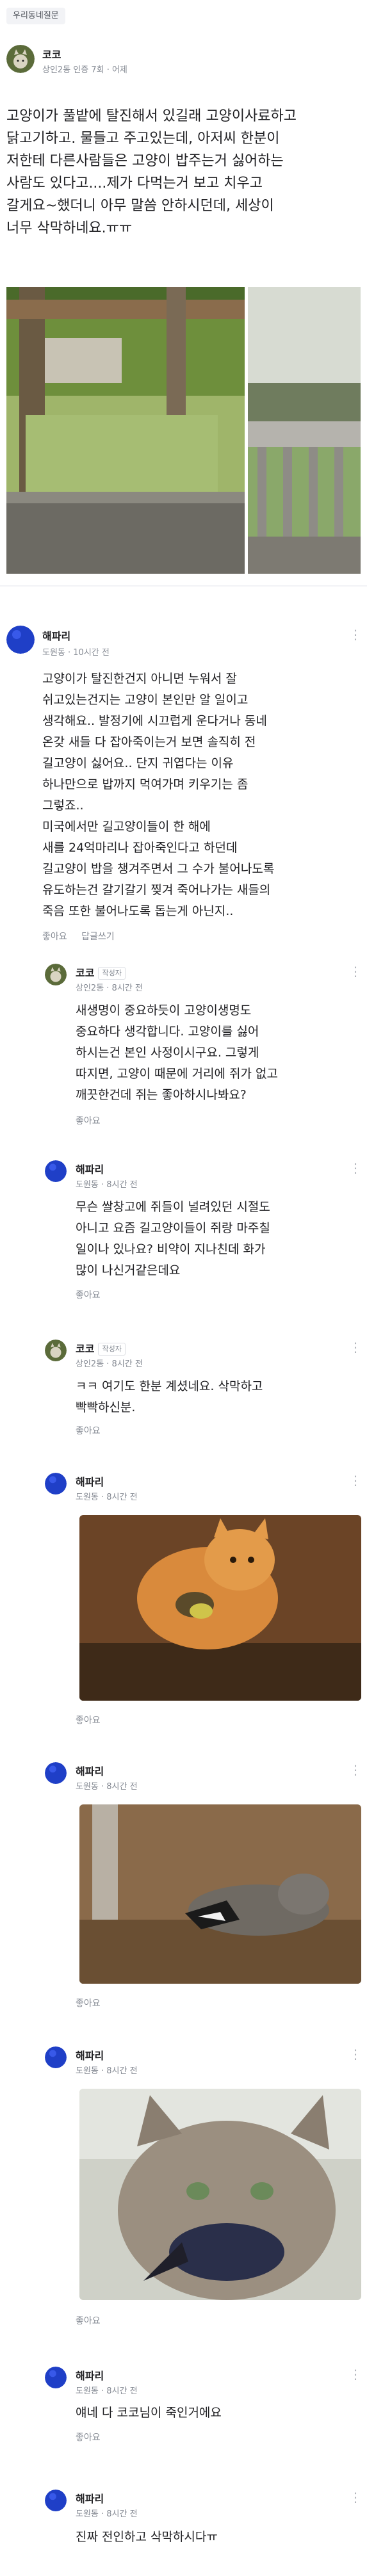 The height and width of the screenshot is (2576, 367). What do you see at coordinates (171, 1249) in the screenshot?
I see `reply-line: 일이나 있나요? 비약이 지나친데 화가` at bounding box center [171, 1249].